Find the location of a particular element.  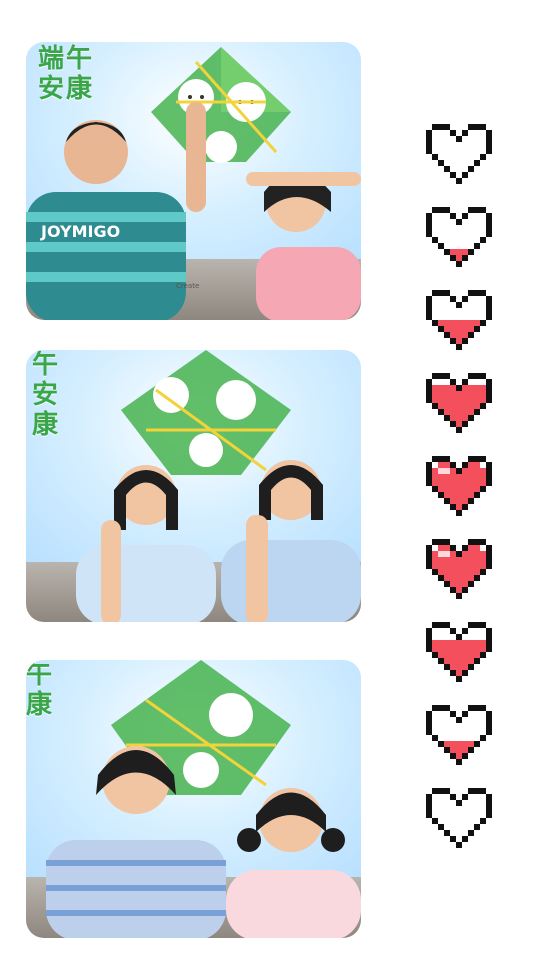

small-label: Create is located at coordinates (188, 286).